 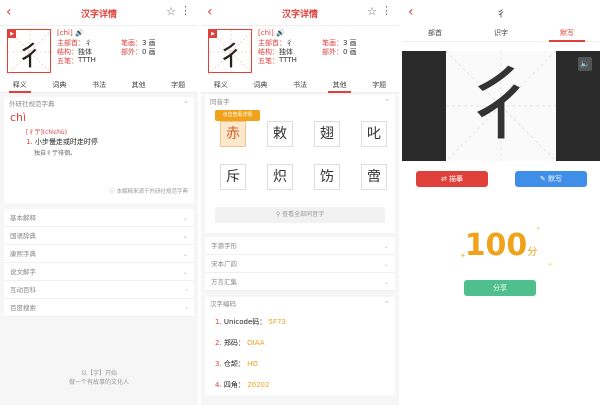 What do you see at coordinates (278, 214) in the screenshot?
I see `search-icon: ⚲` at bounding box center [278, 214].